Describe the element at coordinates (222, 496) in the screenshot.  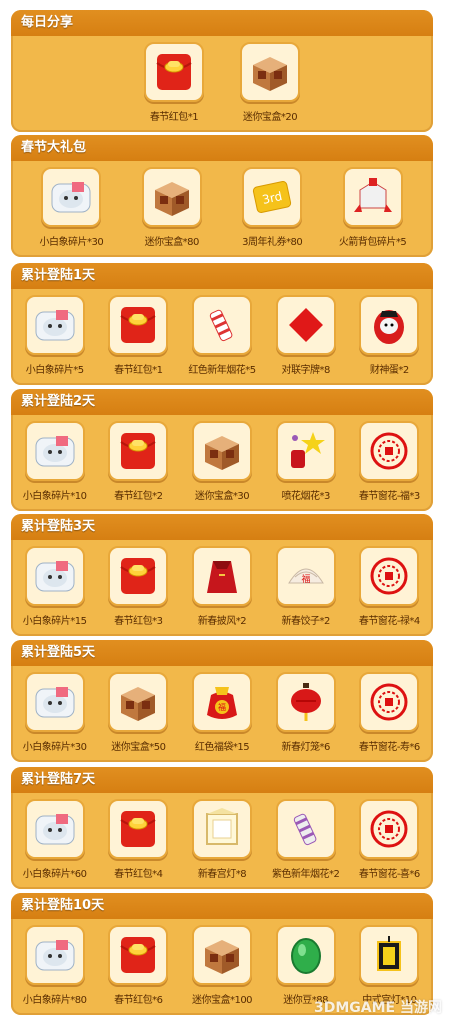
I see `reward-label: 迷你宝盒*30` at that location.